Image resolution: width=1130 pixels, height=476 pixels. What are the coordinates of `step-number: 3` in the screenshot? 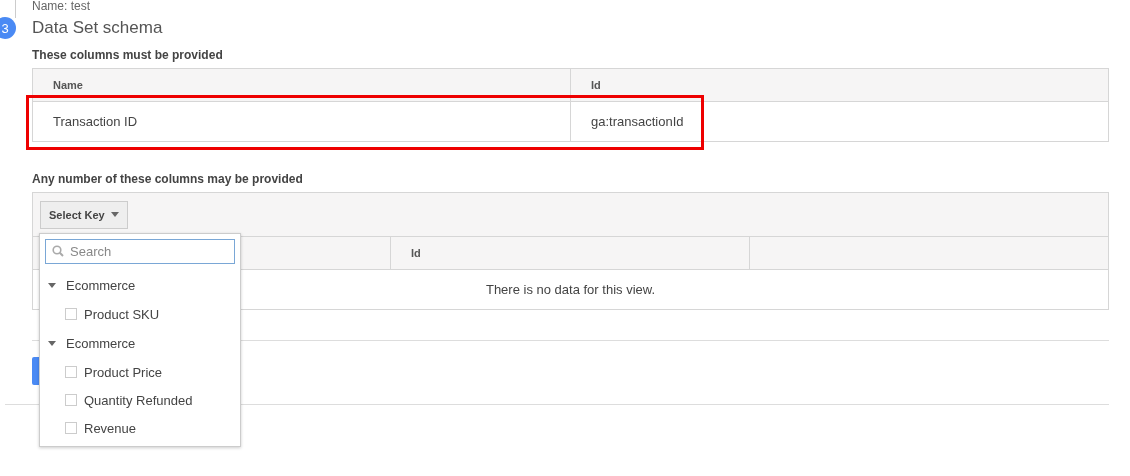 It's located at (8, 28).